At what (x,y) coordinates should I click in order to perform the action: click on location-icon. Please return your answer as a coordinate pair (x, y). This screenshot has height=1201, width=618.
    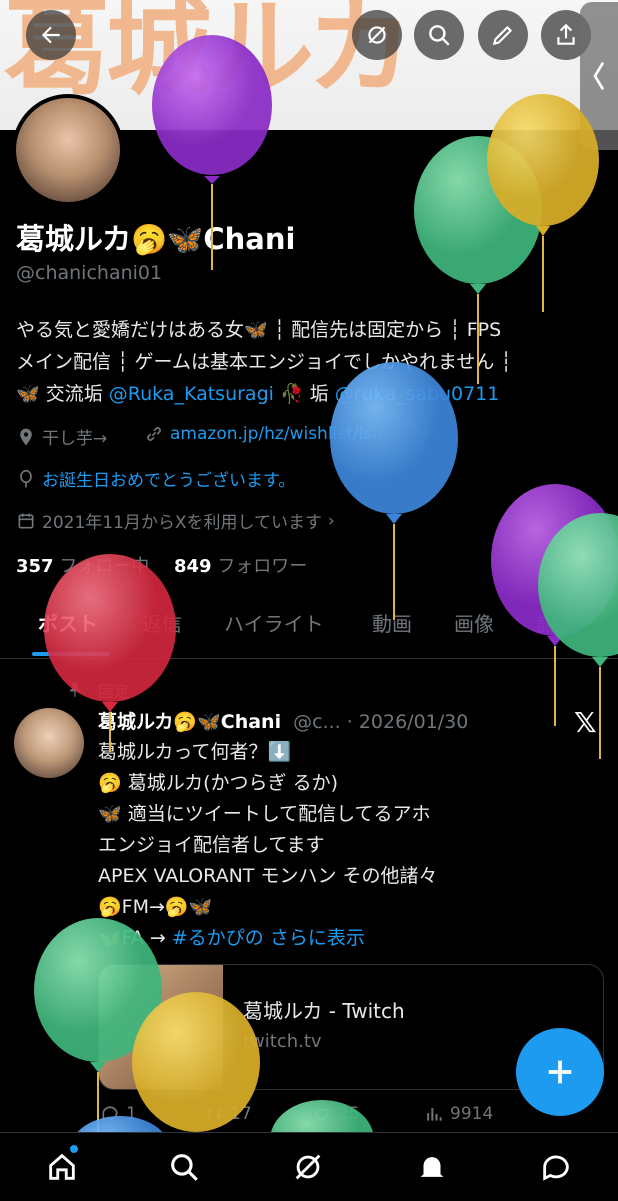
    Looking at the image, I should click on (26, 436).